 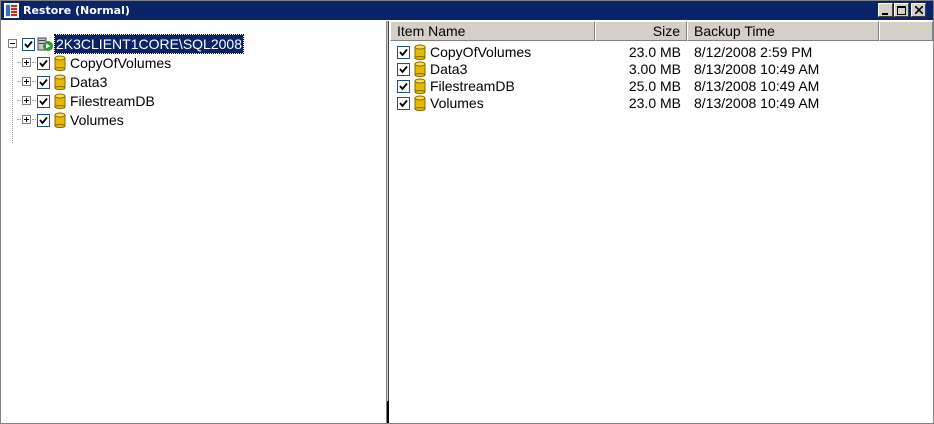 What do you see at coordinates (12, 43) in the screenshot?
I see `collapse-icon` at bounding box center [12, 43].